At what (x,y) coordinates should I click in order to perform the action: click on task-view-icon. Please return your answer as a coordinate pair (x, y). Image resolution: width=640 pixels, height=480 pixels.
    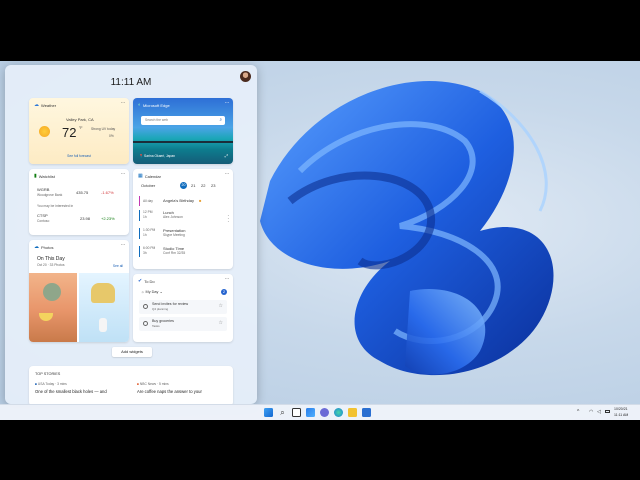
    Looking at the image, I should click on (296, 412).